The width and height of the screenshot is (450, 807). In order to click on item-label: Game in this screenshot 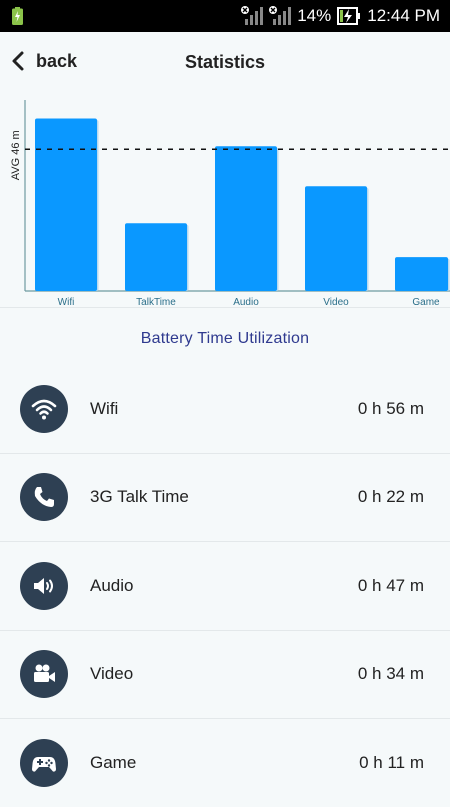, I will do `click(113, 762)`.